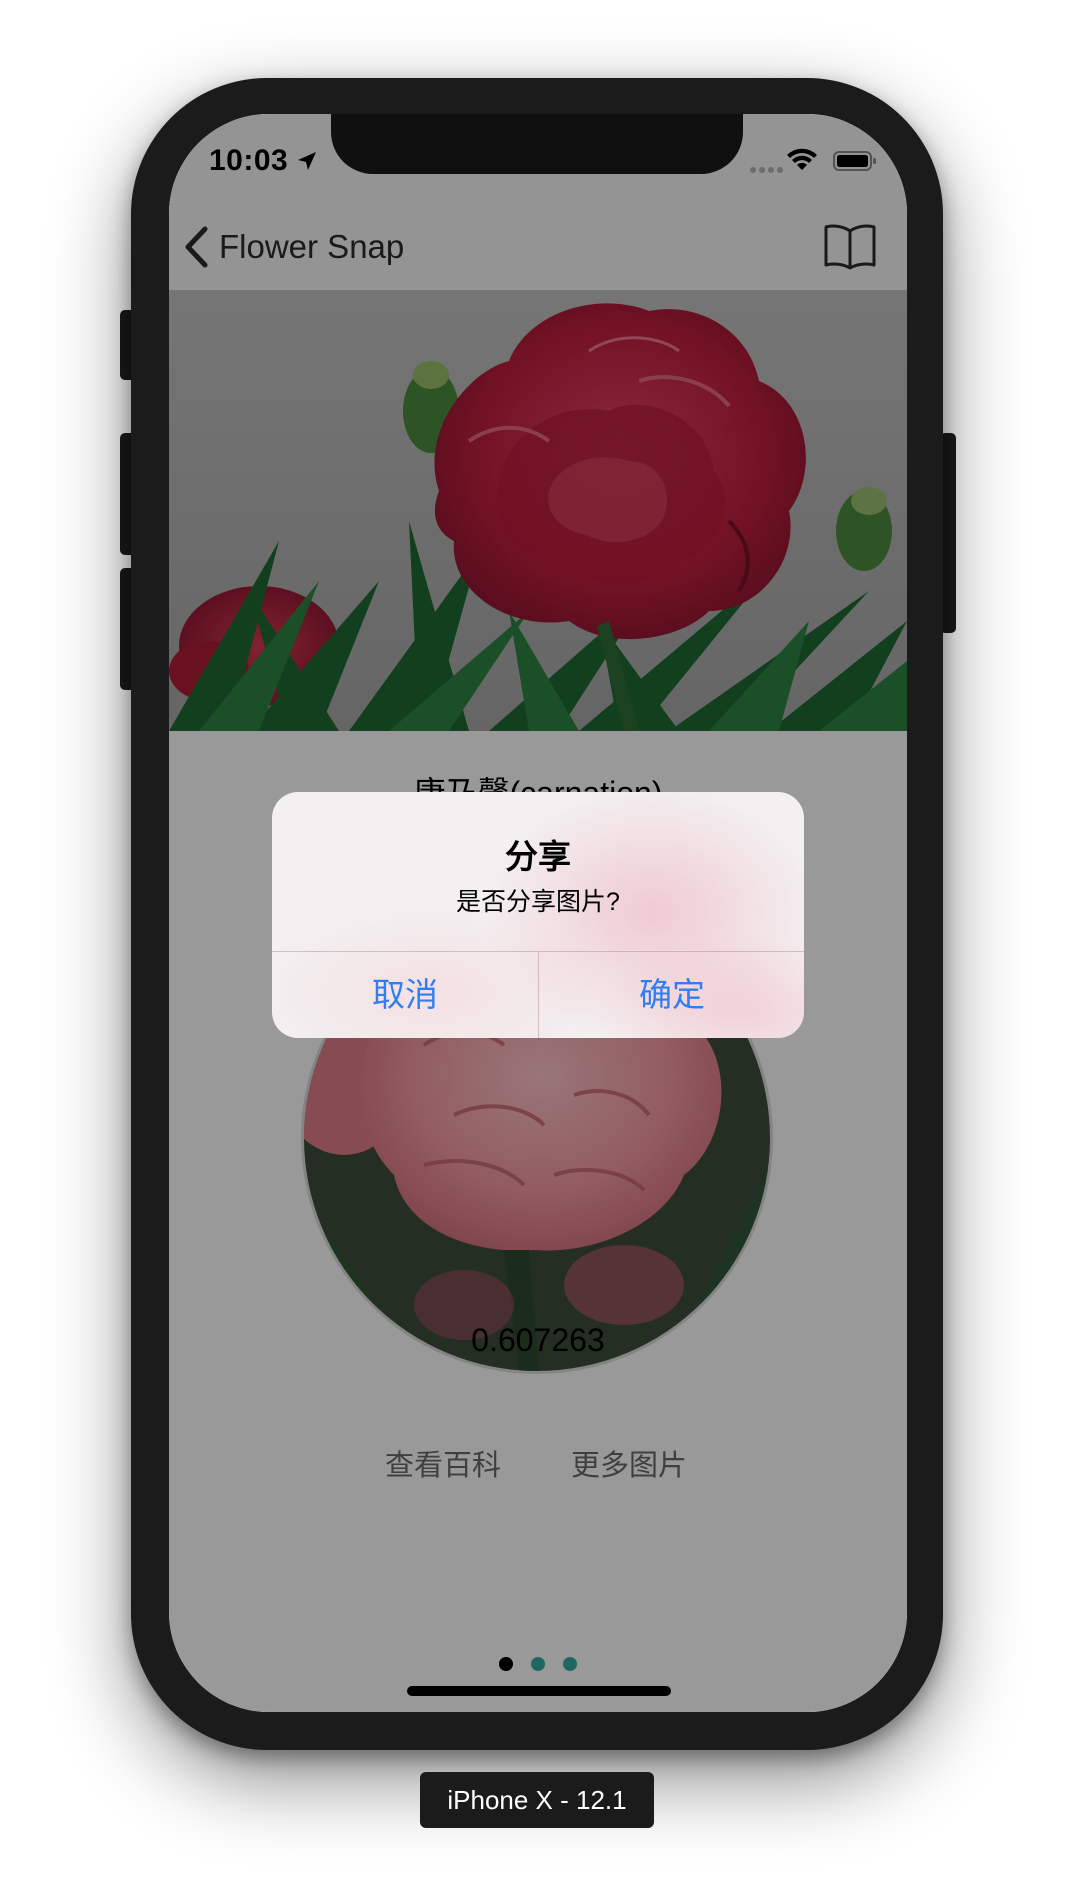 The image size is (1076, 1900). Describe the element at coordinates (538, 856) in the screenshot. I see `alert-title: 分享` at that location.